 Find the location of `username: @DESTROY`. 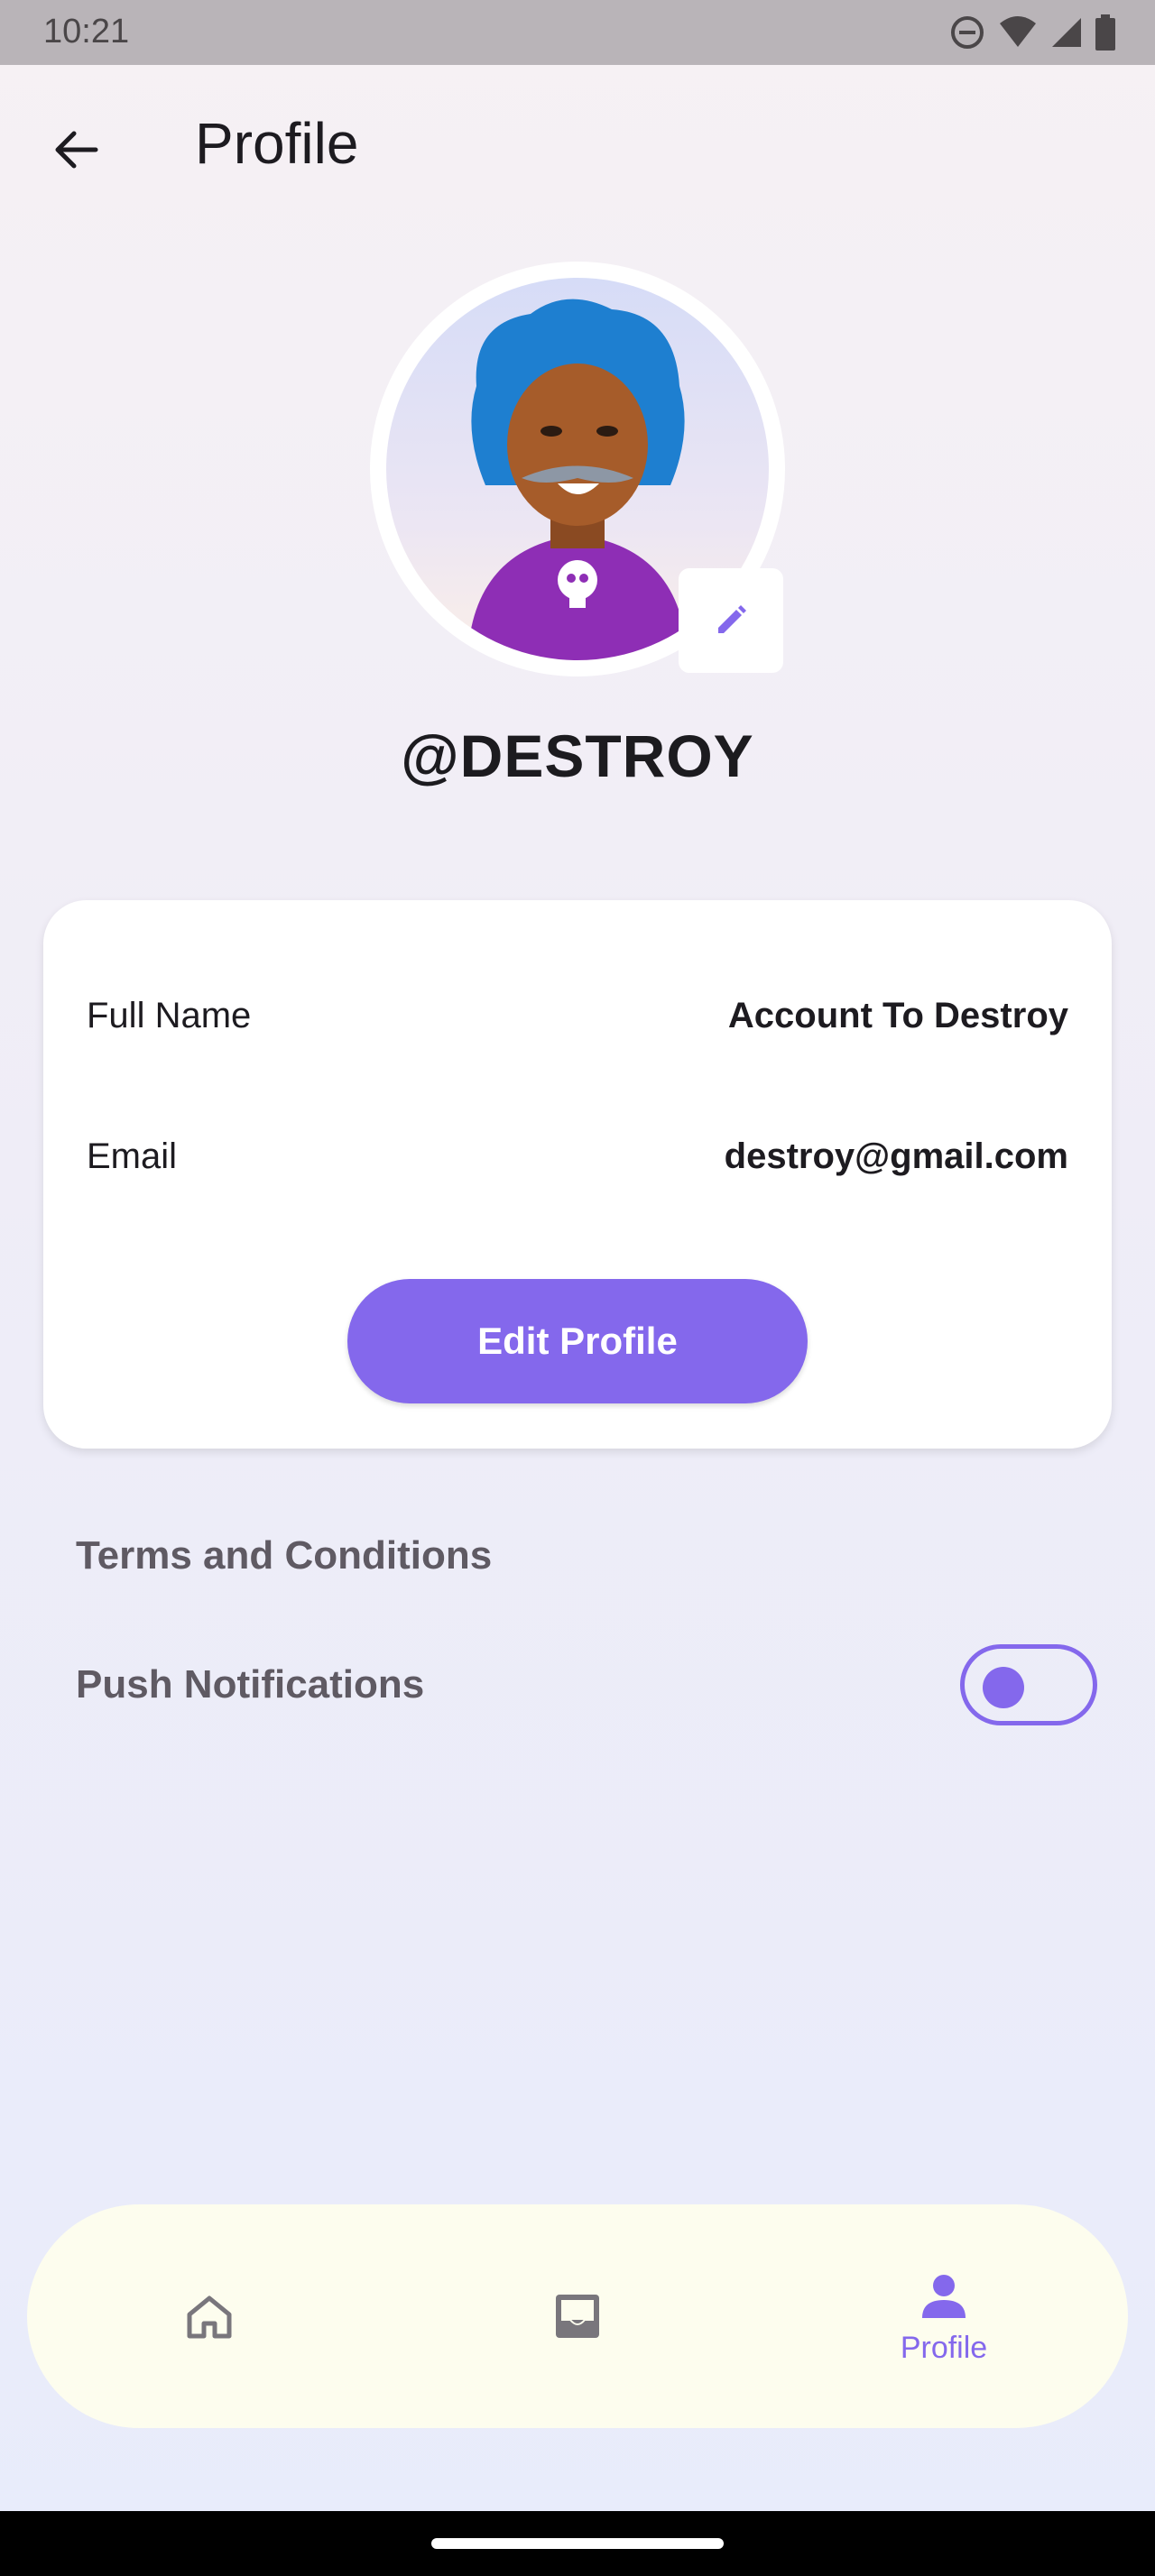

username: @DESTROY is located at coordinates (577, 756).